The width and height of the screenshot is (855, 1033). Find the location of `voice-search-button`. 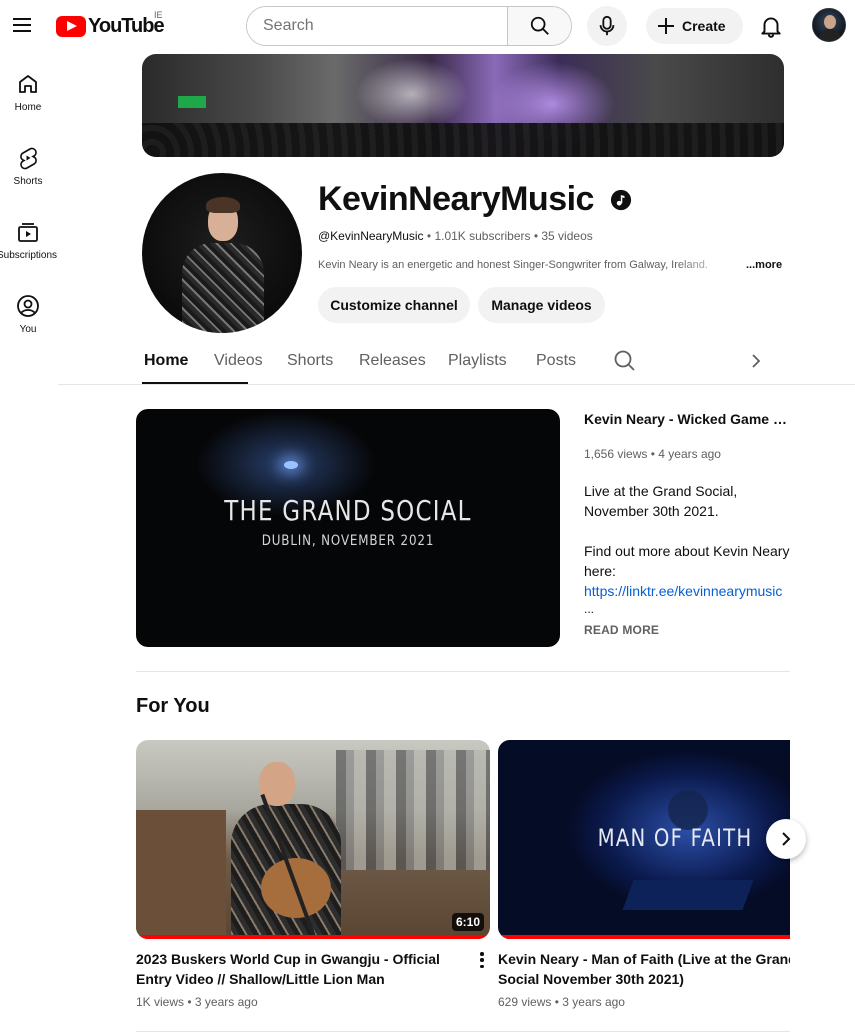

voice-search-button is located at coordinates (607, 26).